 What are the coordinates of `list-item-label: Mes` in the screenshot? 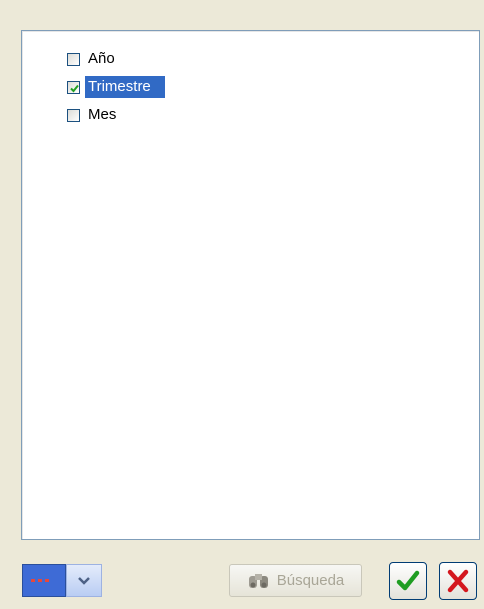 It's located at (102, 114).